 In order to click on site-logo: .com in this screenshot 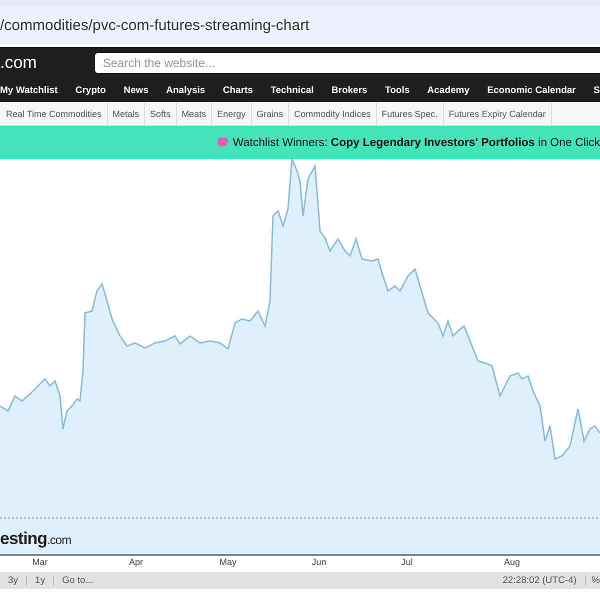, I will do `click(18, 62)`.